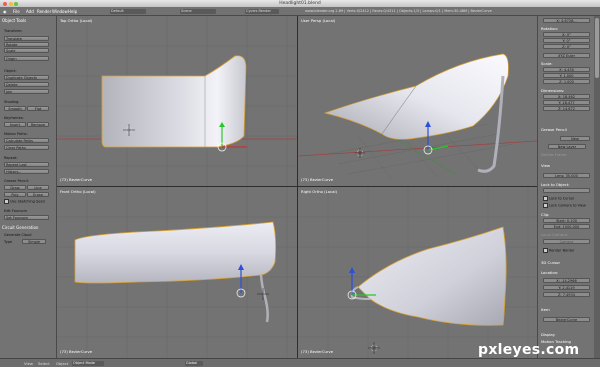  What do you see at coordinates (62, 363) in the screenshot?
I see `object-menu: Object` at bounding box center [62, 363].